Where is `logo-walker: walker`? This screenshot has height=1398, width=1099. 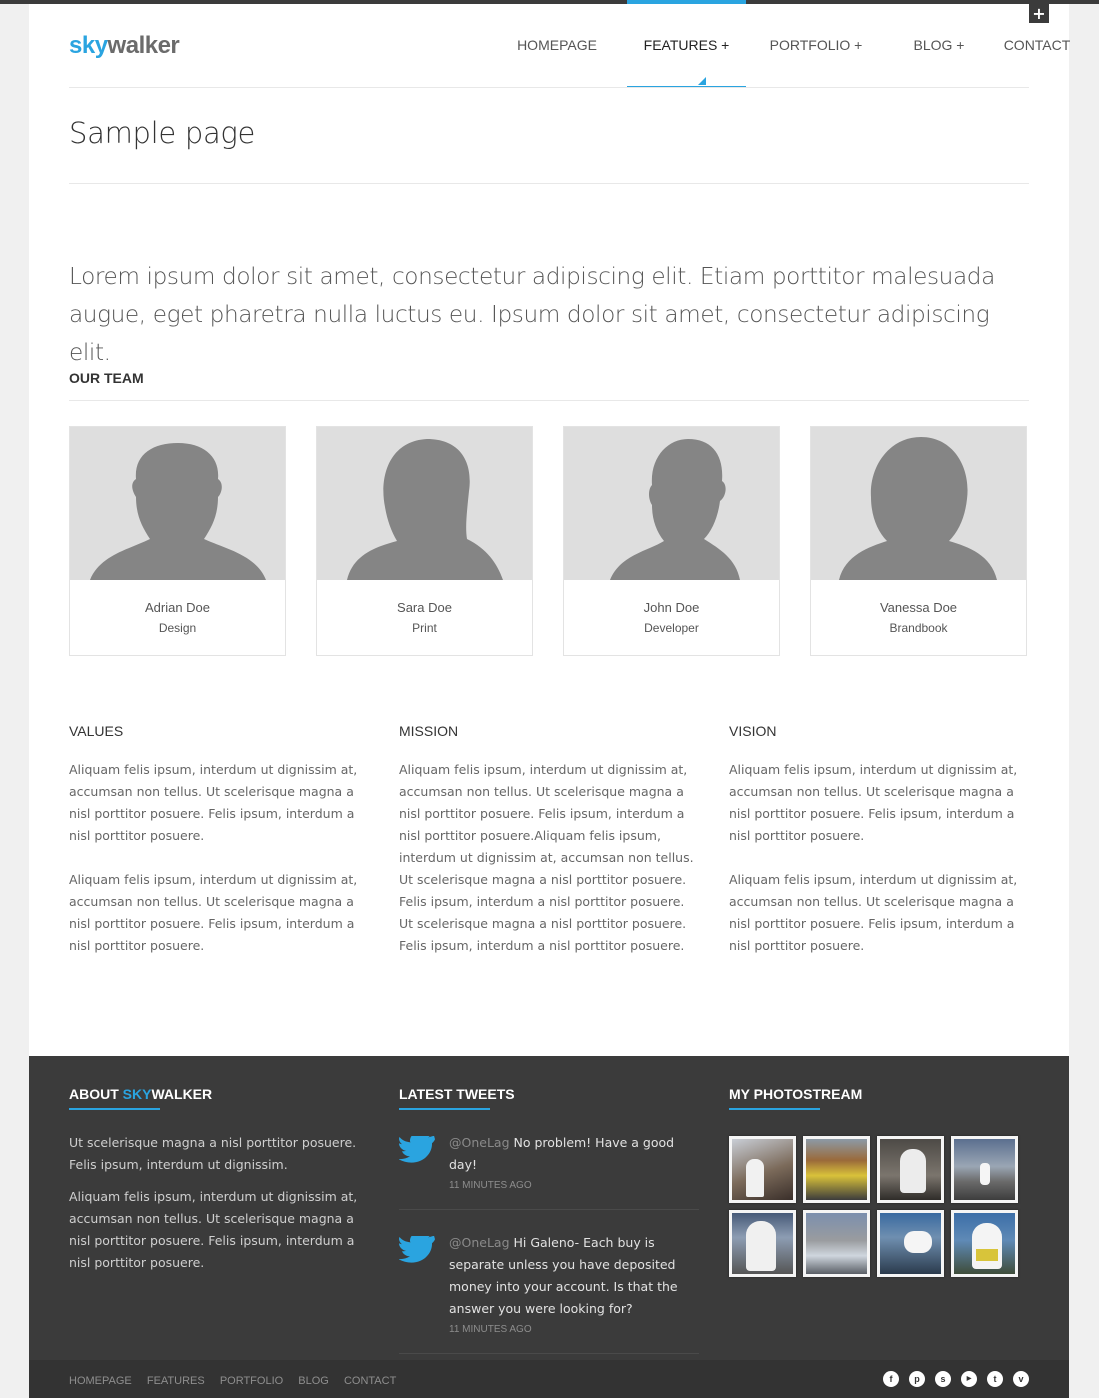
logo-walker: walker is located at coordinates (143, 45).